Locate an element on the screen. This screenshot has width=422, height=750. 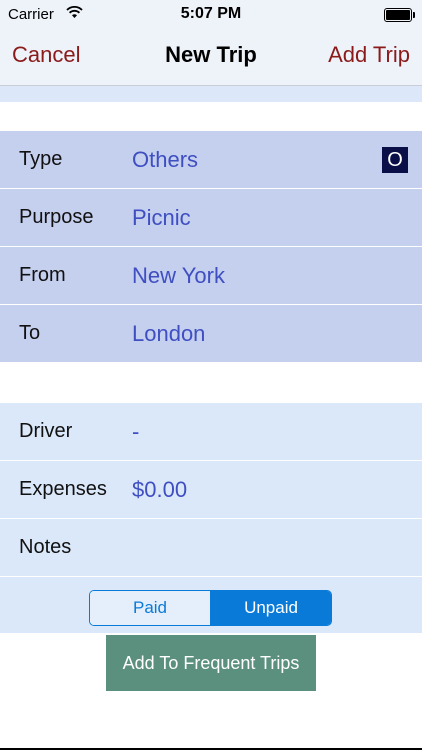
unpaid-segment: Unpaid is located at coordinates (271, 608).